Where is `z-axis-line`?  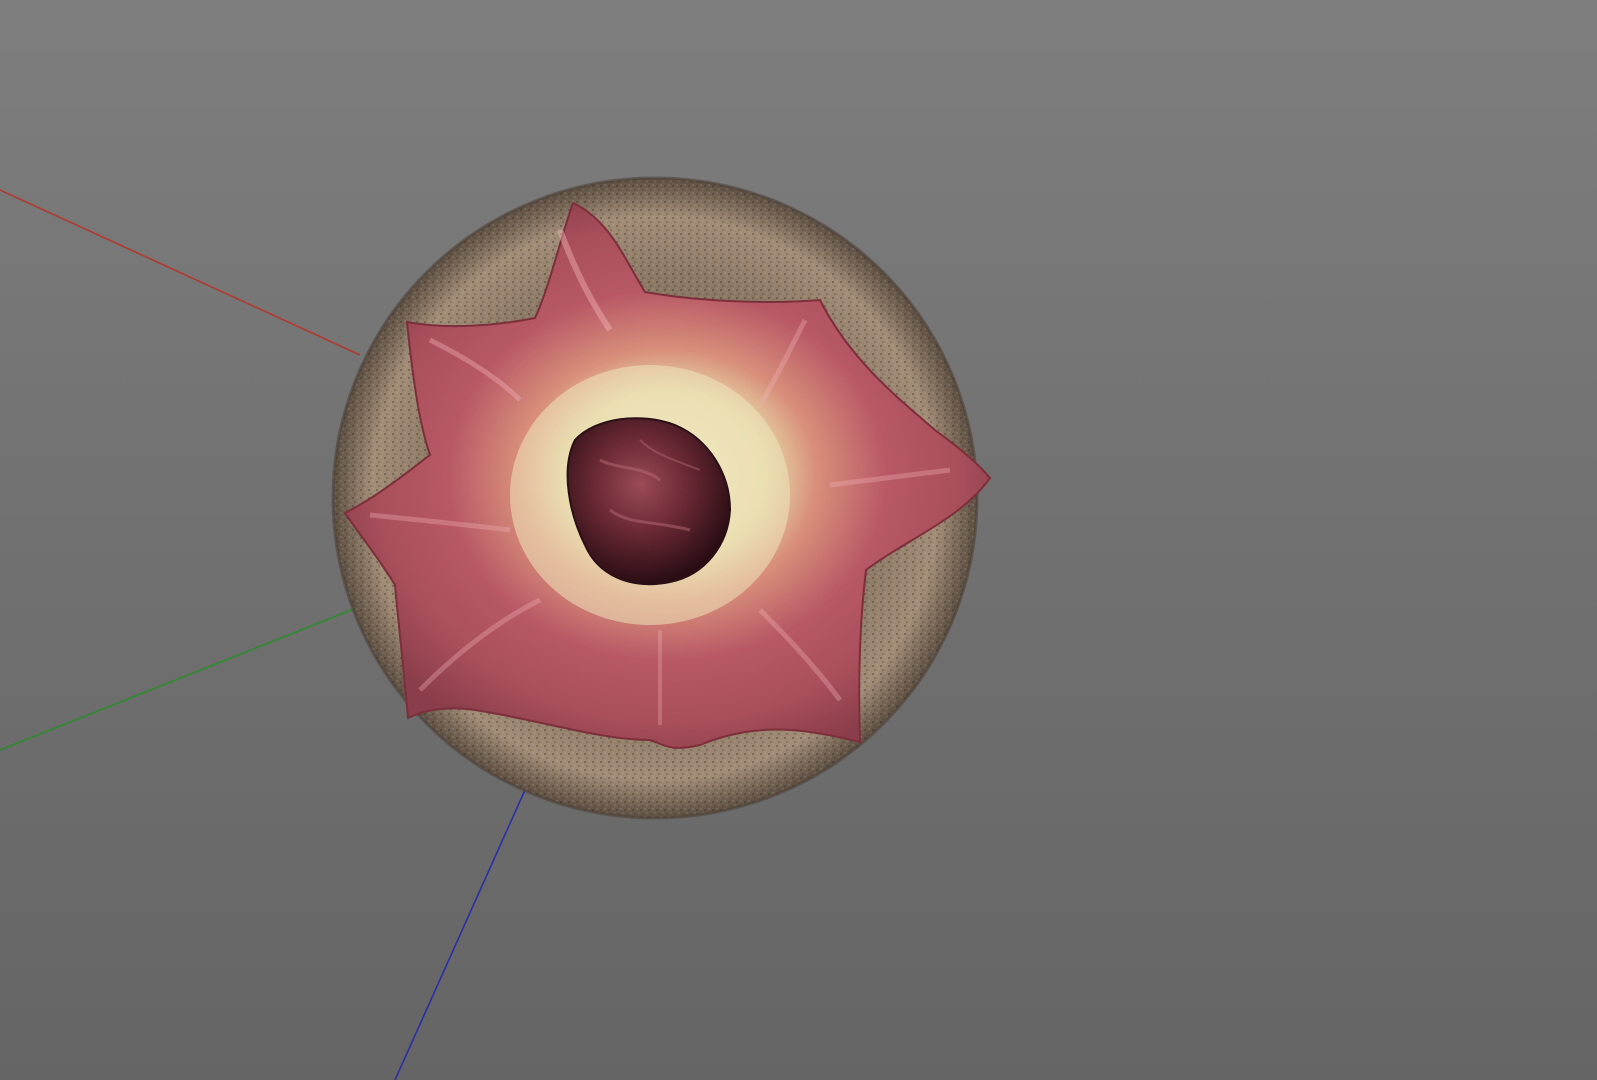 z-axis-line is located at coordinates (460, 934).